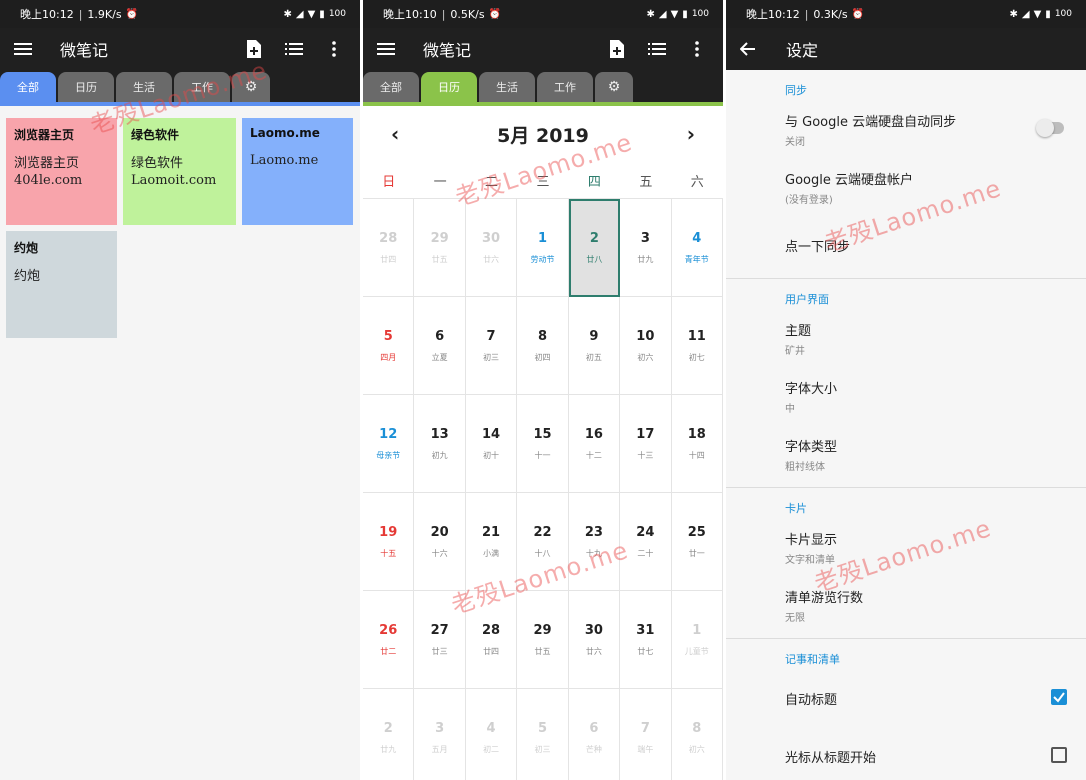 This screenshot has height=780, width=1086. What do you see at coordinates (697, 640) in the screenshot?
I see `calendar-day: 1 儿童节` at bounding box center [697, 640].